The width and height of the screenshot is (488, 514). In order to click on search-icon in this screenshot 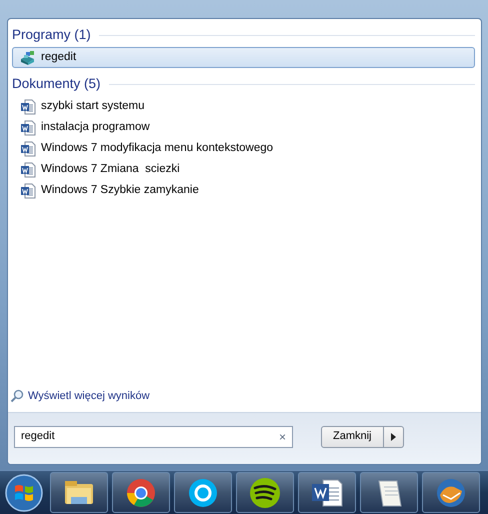, I will do `click(17, 395)`.